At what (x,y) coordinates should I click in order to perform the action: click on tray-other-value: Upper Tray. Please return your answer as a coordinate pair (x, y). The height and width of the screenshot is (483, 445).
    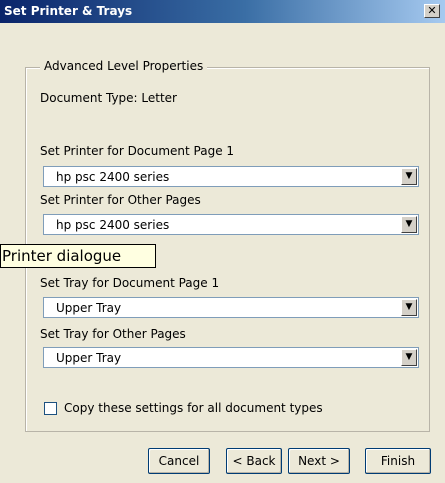
    Looking at the image, I should click on (89, 358).